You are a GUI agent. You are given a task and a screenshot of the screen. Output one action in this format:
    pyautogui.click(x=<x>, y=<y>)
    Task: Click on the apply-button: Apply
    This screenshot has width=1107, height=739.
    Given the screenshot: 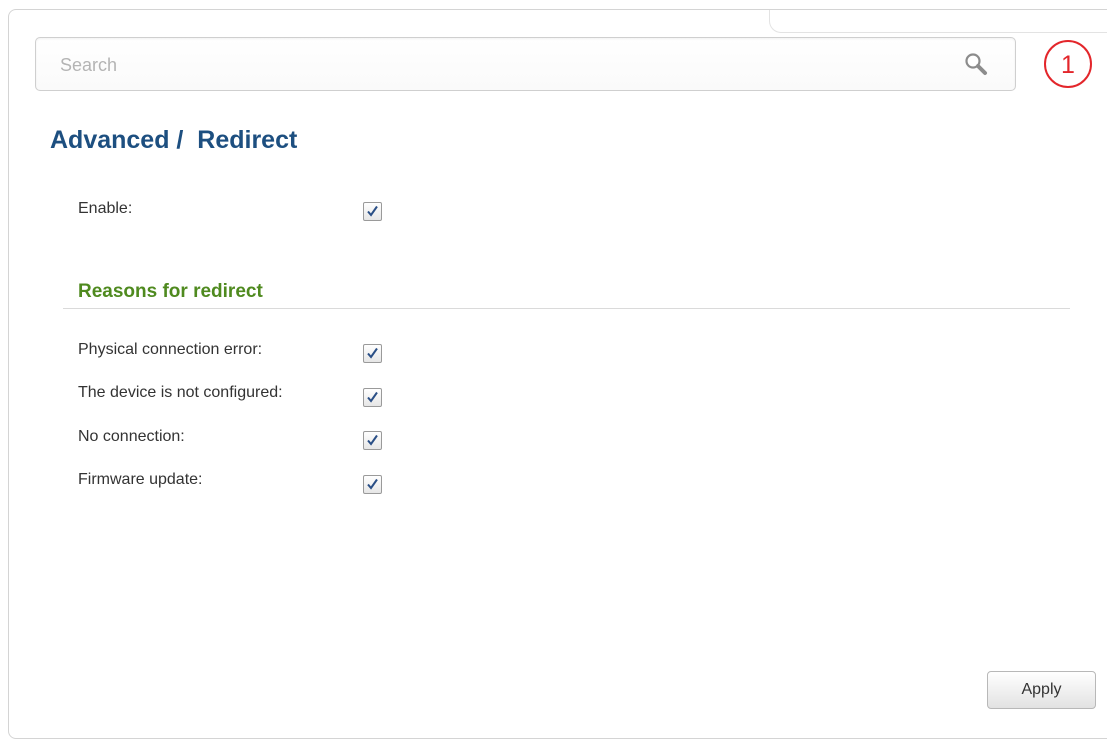 What is the action you would take?
    pyautogui.click(x=1041, y=690)
    